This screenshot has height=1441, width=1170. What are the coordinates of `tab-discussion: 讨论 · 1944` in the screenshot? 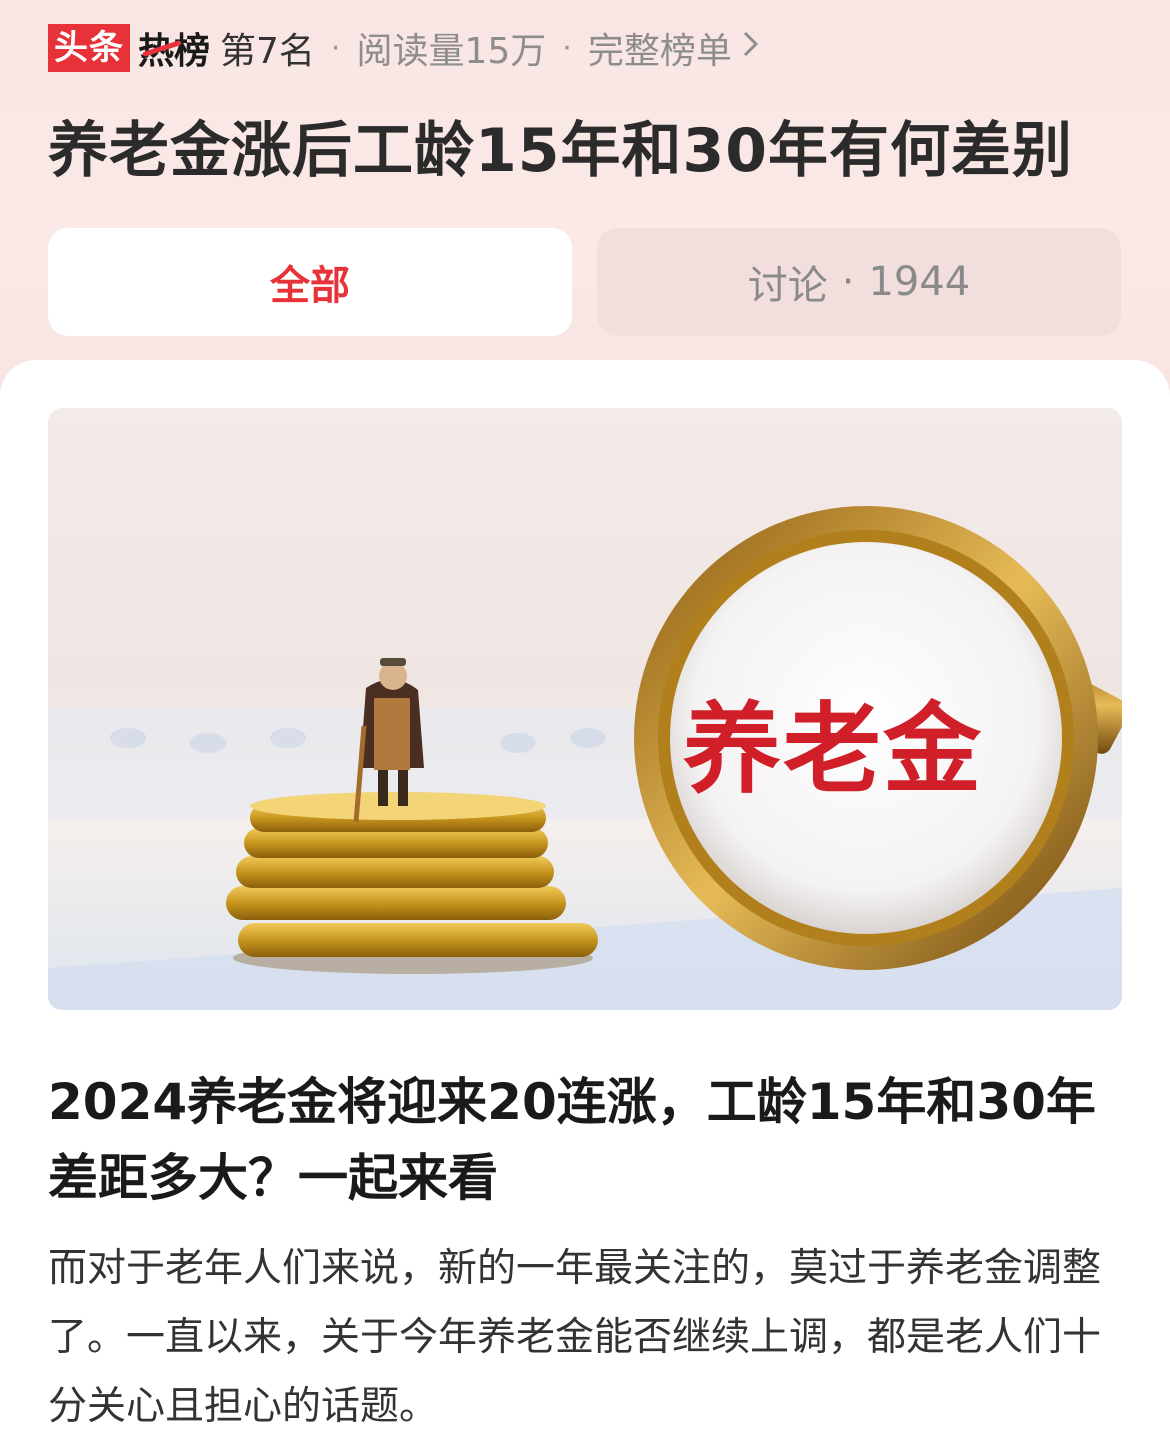 It's located at (859, 282).